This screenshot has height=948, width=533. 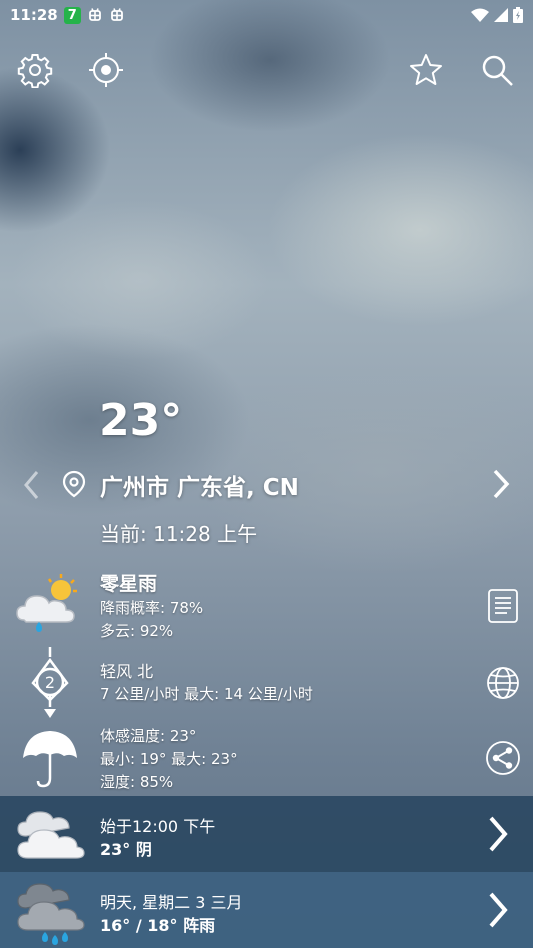 What do you see at coordinates (32, 485) in the screenshot?
I see `prev-location-chevron-icon` at bounding box center [32, 485].